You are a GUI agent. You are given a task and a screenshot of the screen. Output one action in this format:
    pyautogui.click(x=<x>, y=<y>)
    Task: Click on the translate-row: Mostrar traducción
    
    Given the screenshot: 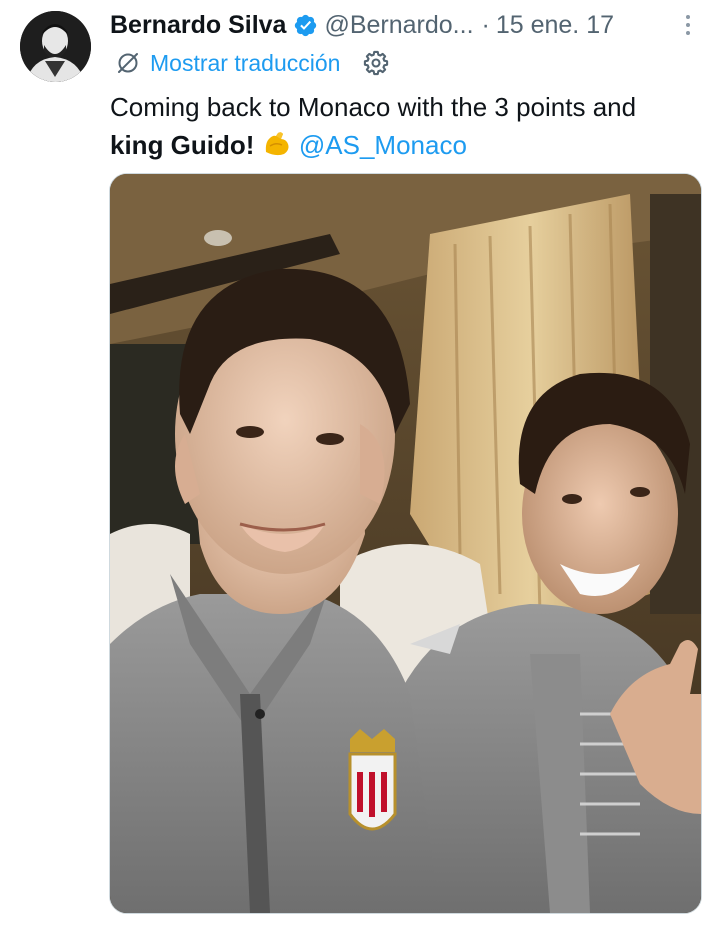 What is the action you would take?
    pyautogui.click(x=252, y=63)
    